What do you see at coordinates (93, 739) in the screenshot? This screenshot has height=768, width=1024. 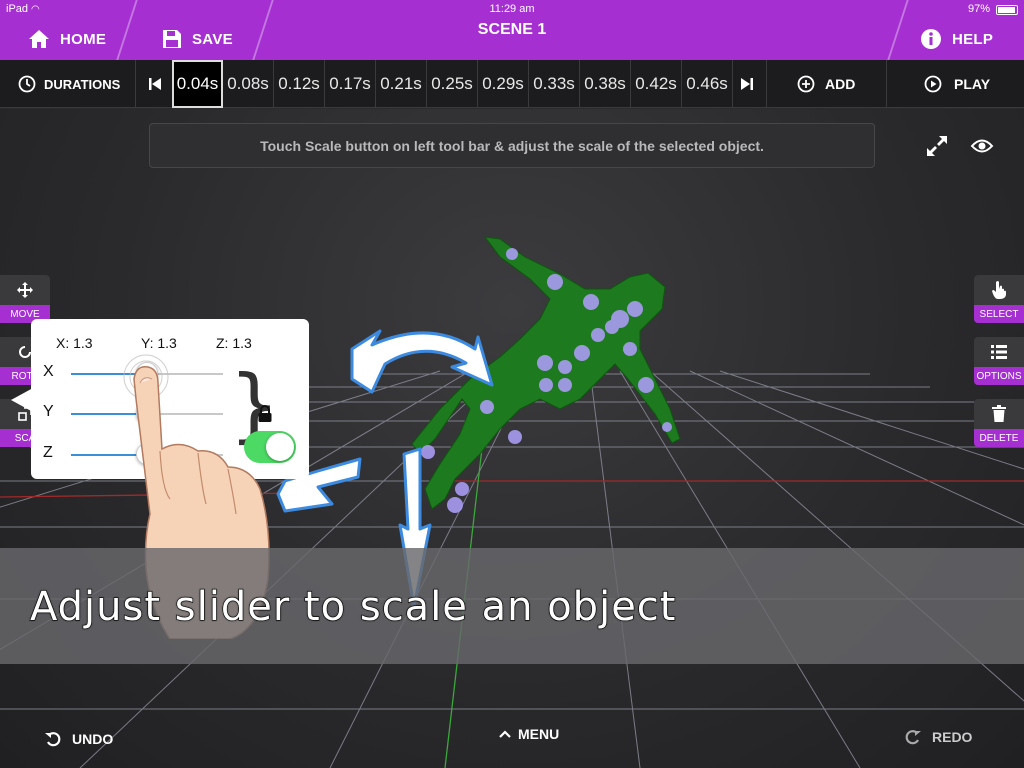 I see `undo-label: UNDO` at bounding box center [93, 739].